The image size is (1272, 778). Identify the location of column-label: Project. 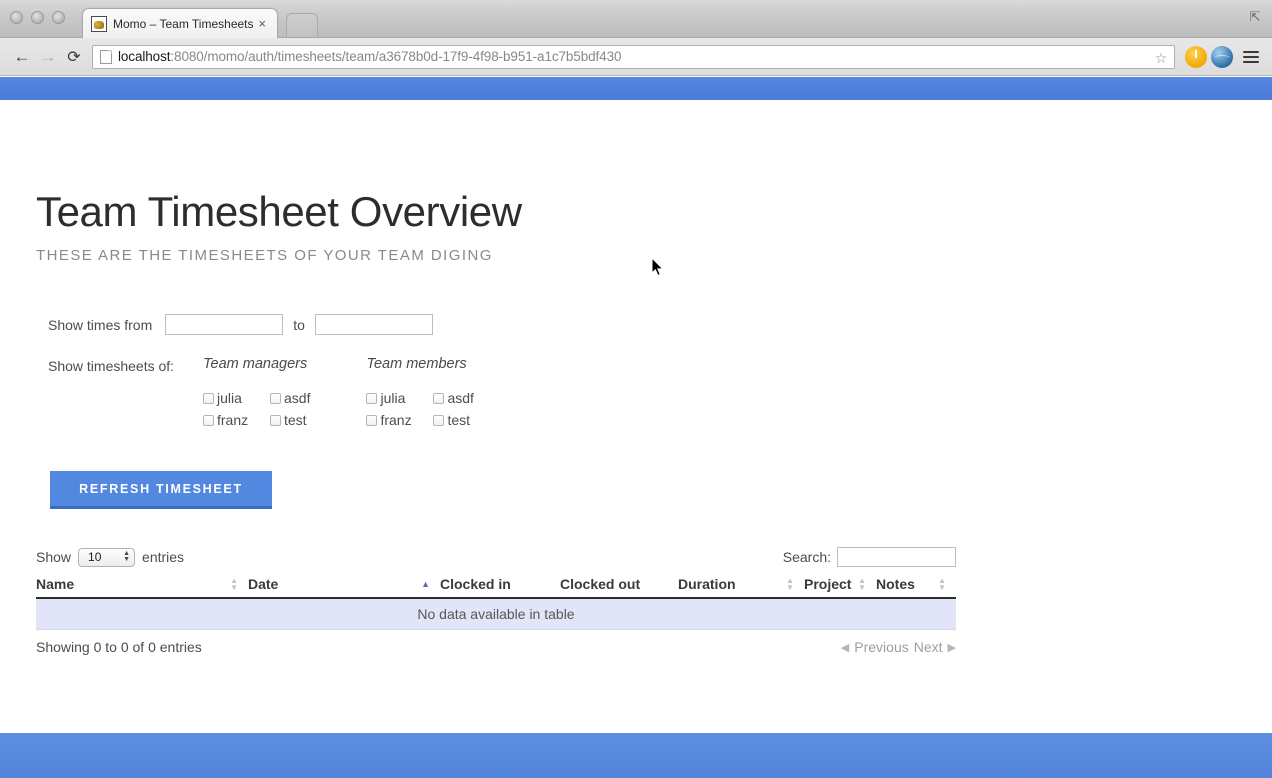
(828, 584).